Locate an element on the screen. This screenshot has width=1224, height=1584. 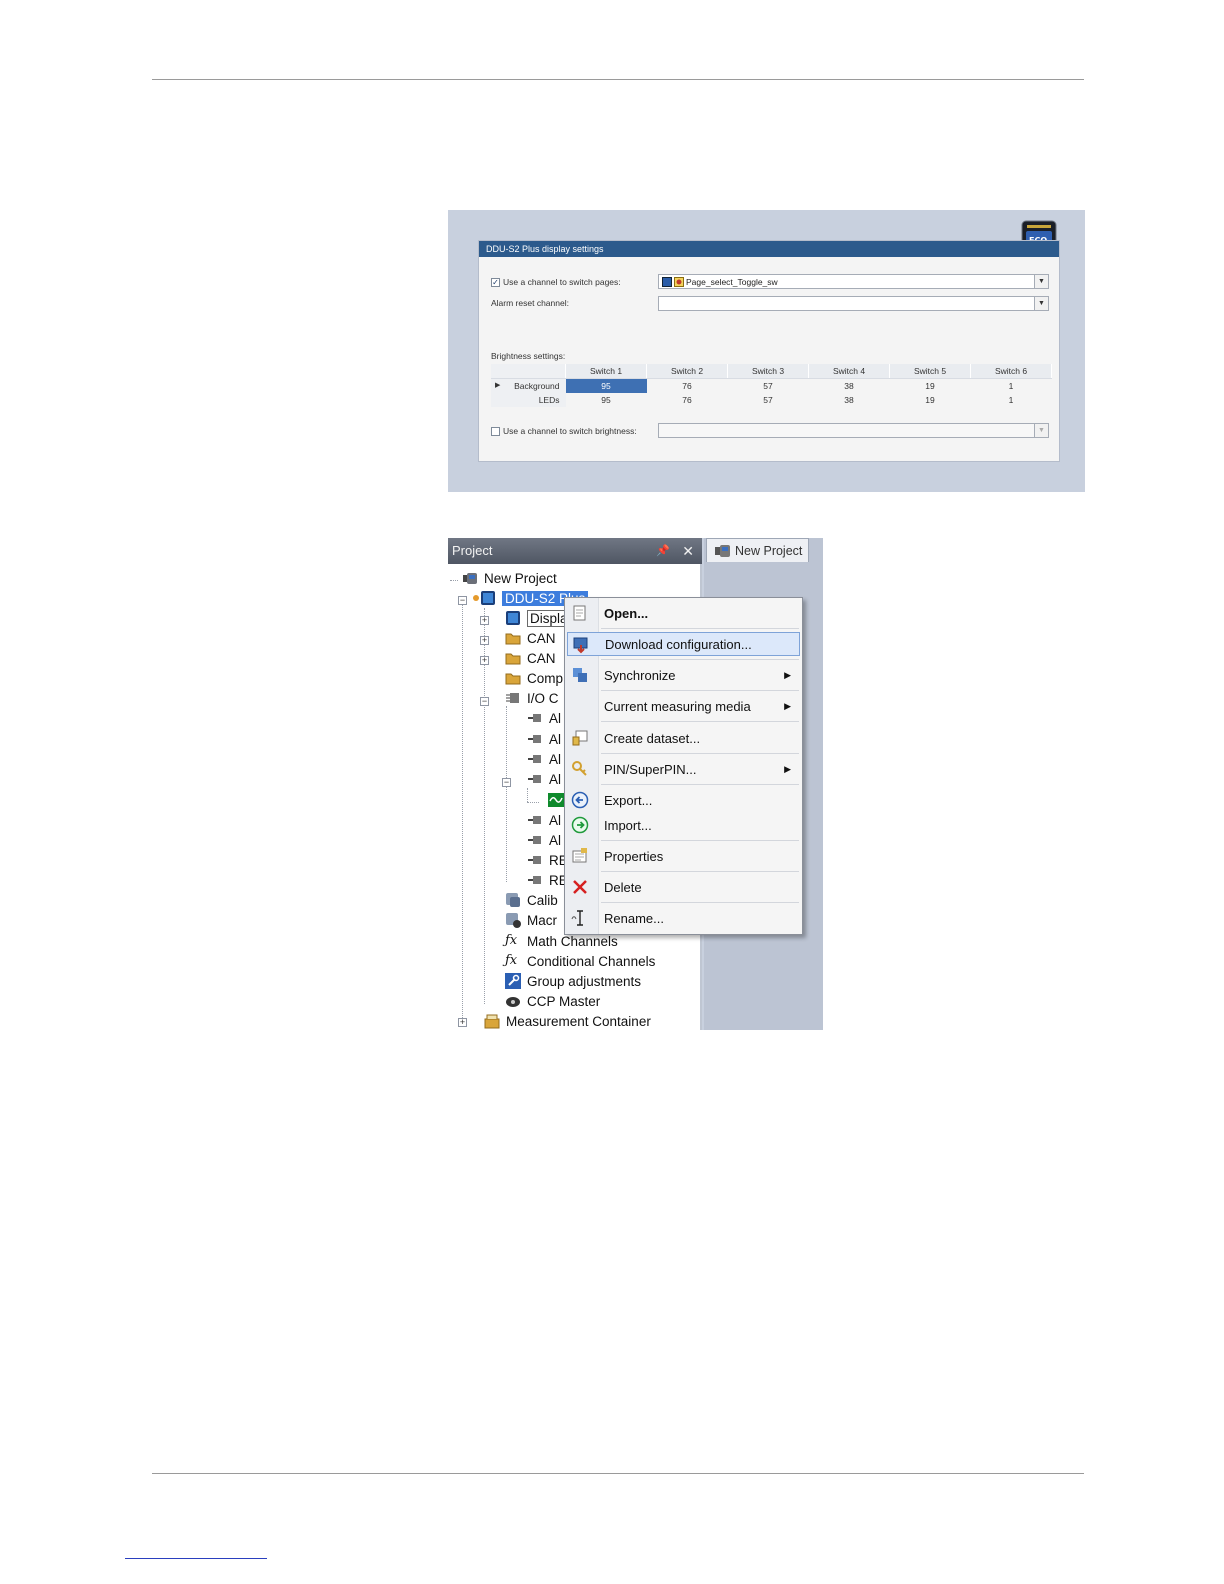
tree-node-display: Displa is located at coordinates (538, 618).